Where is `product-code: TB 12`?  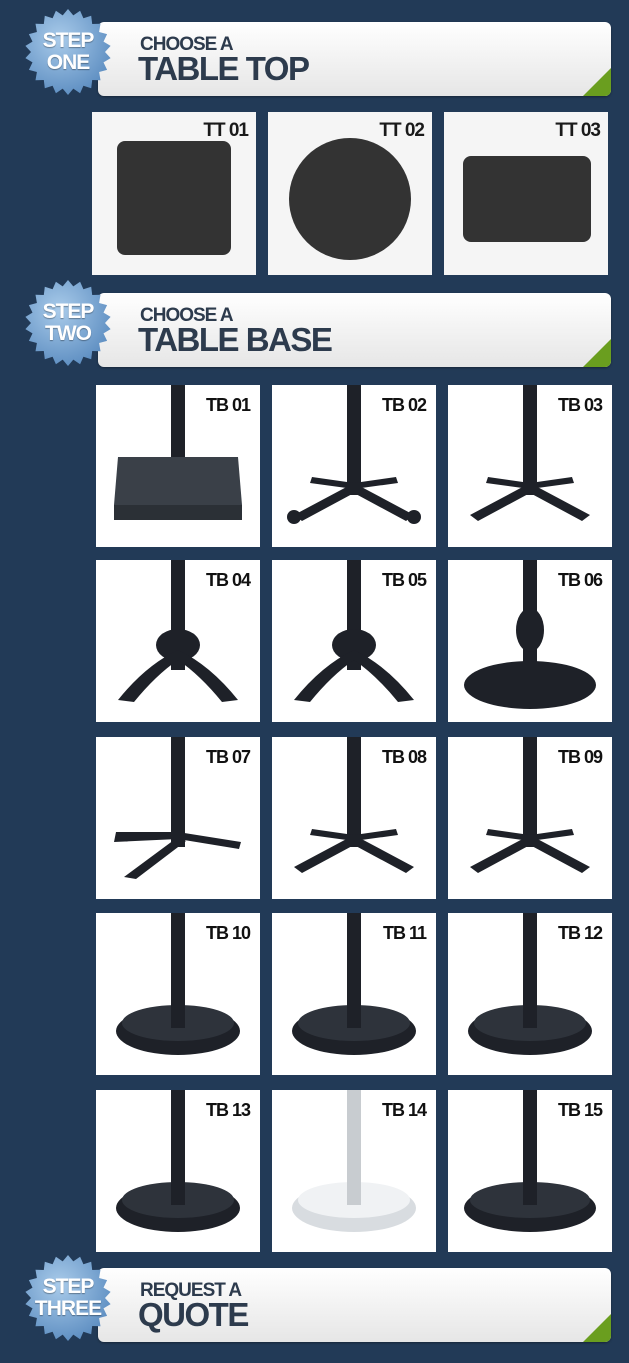
product-code: TB 12 is located at coordinates (580, 933).